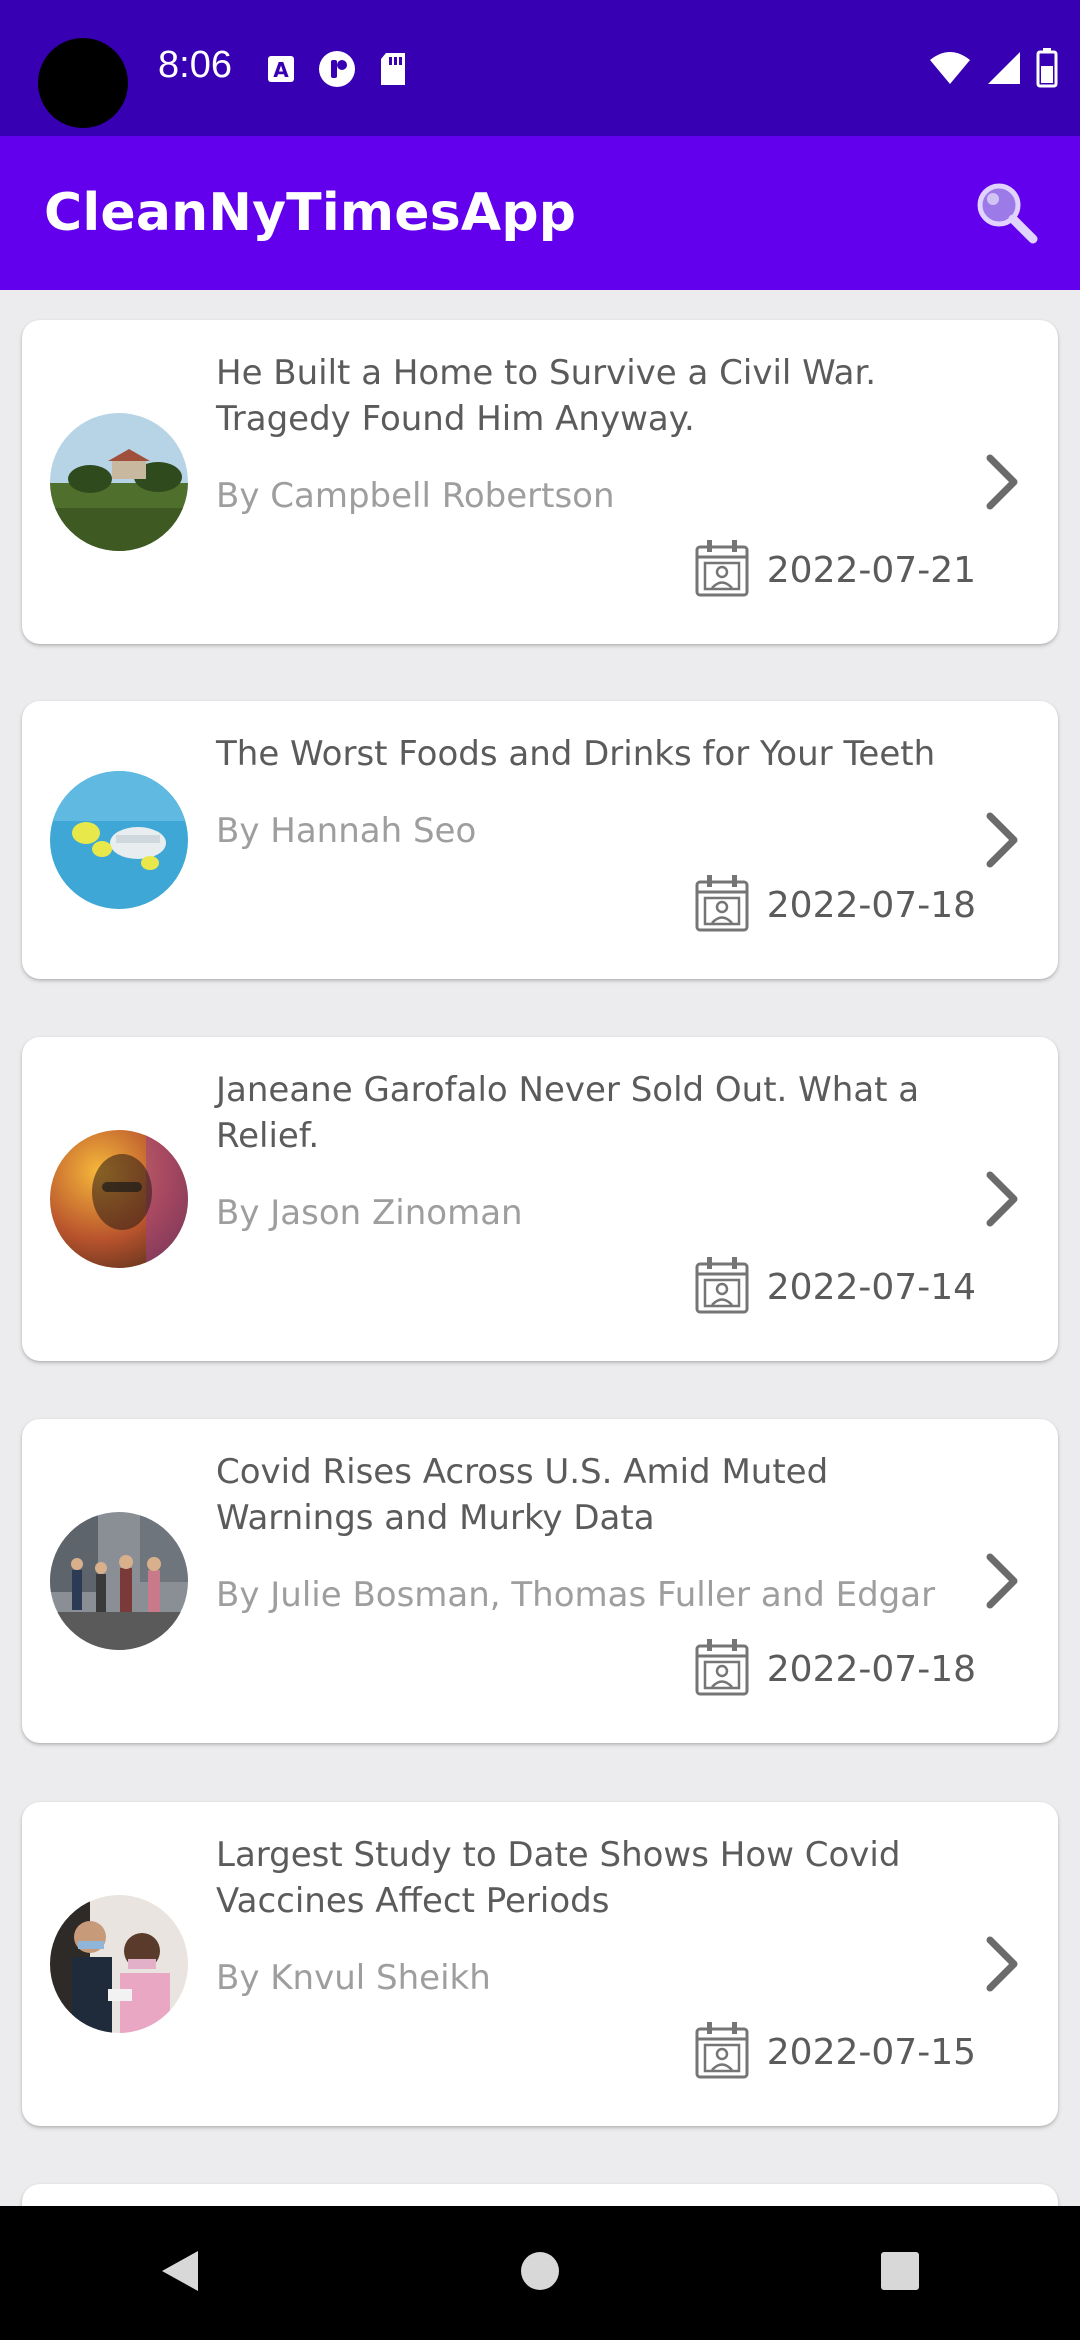  Describe the element at coordinates (540, 68) in the screenshot. I see `status-bar: 8:06 A` at that location.